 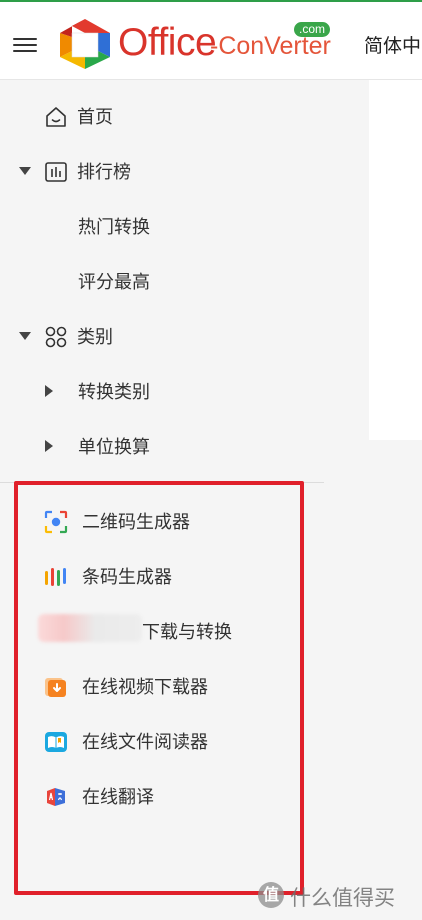 What do you see at coordinates (145, 742) in the screenshot?
I see `tool-item-label: 在线文件阅读器` at bounding box center [145, 742].